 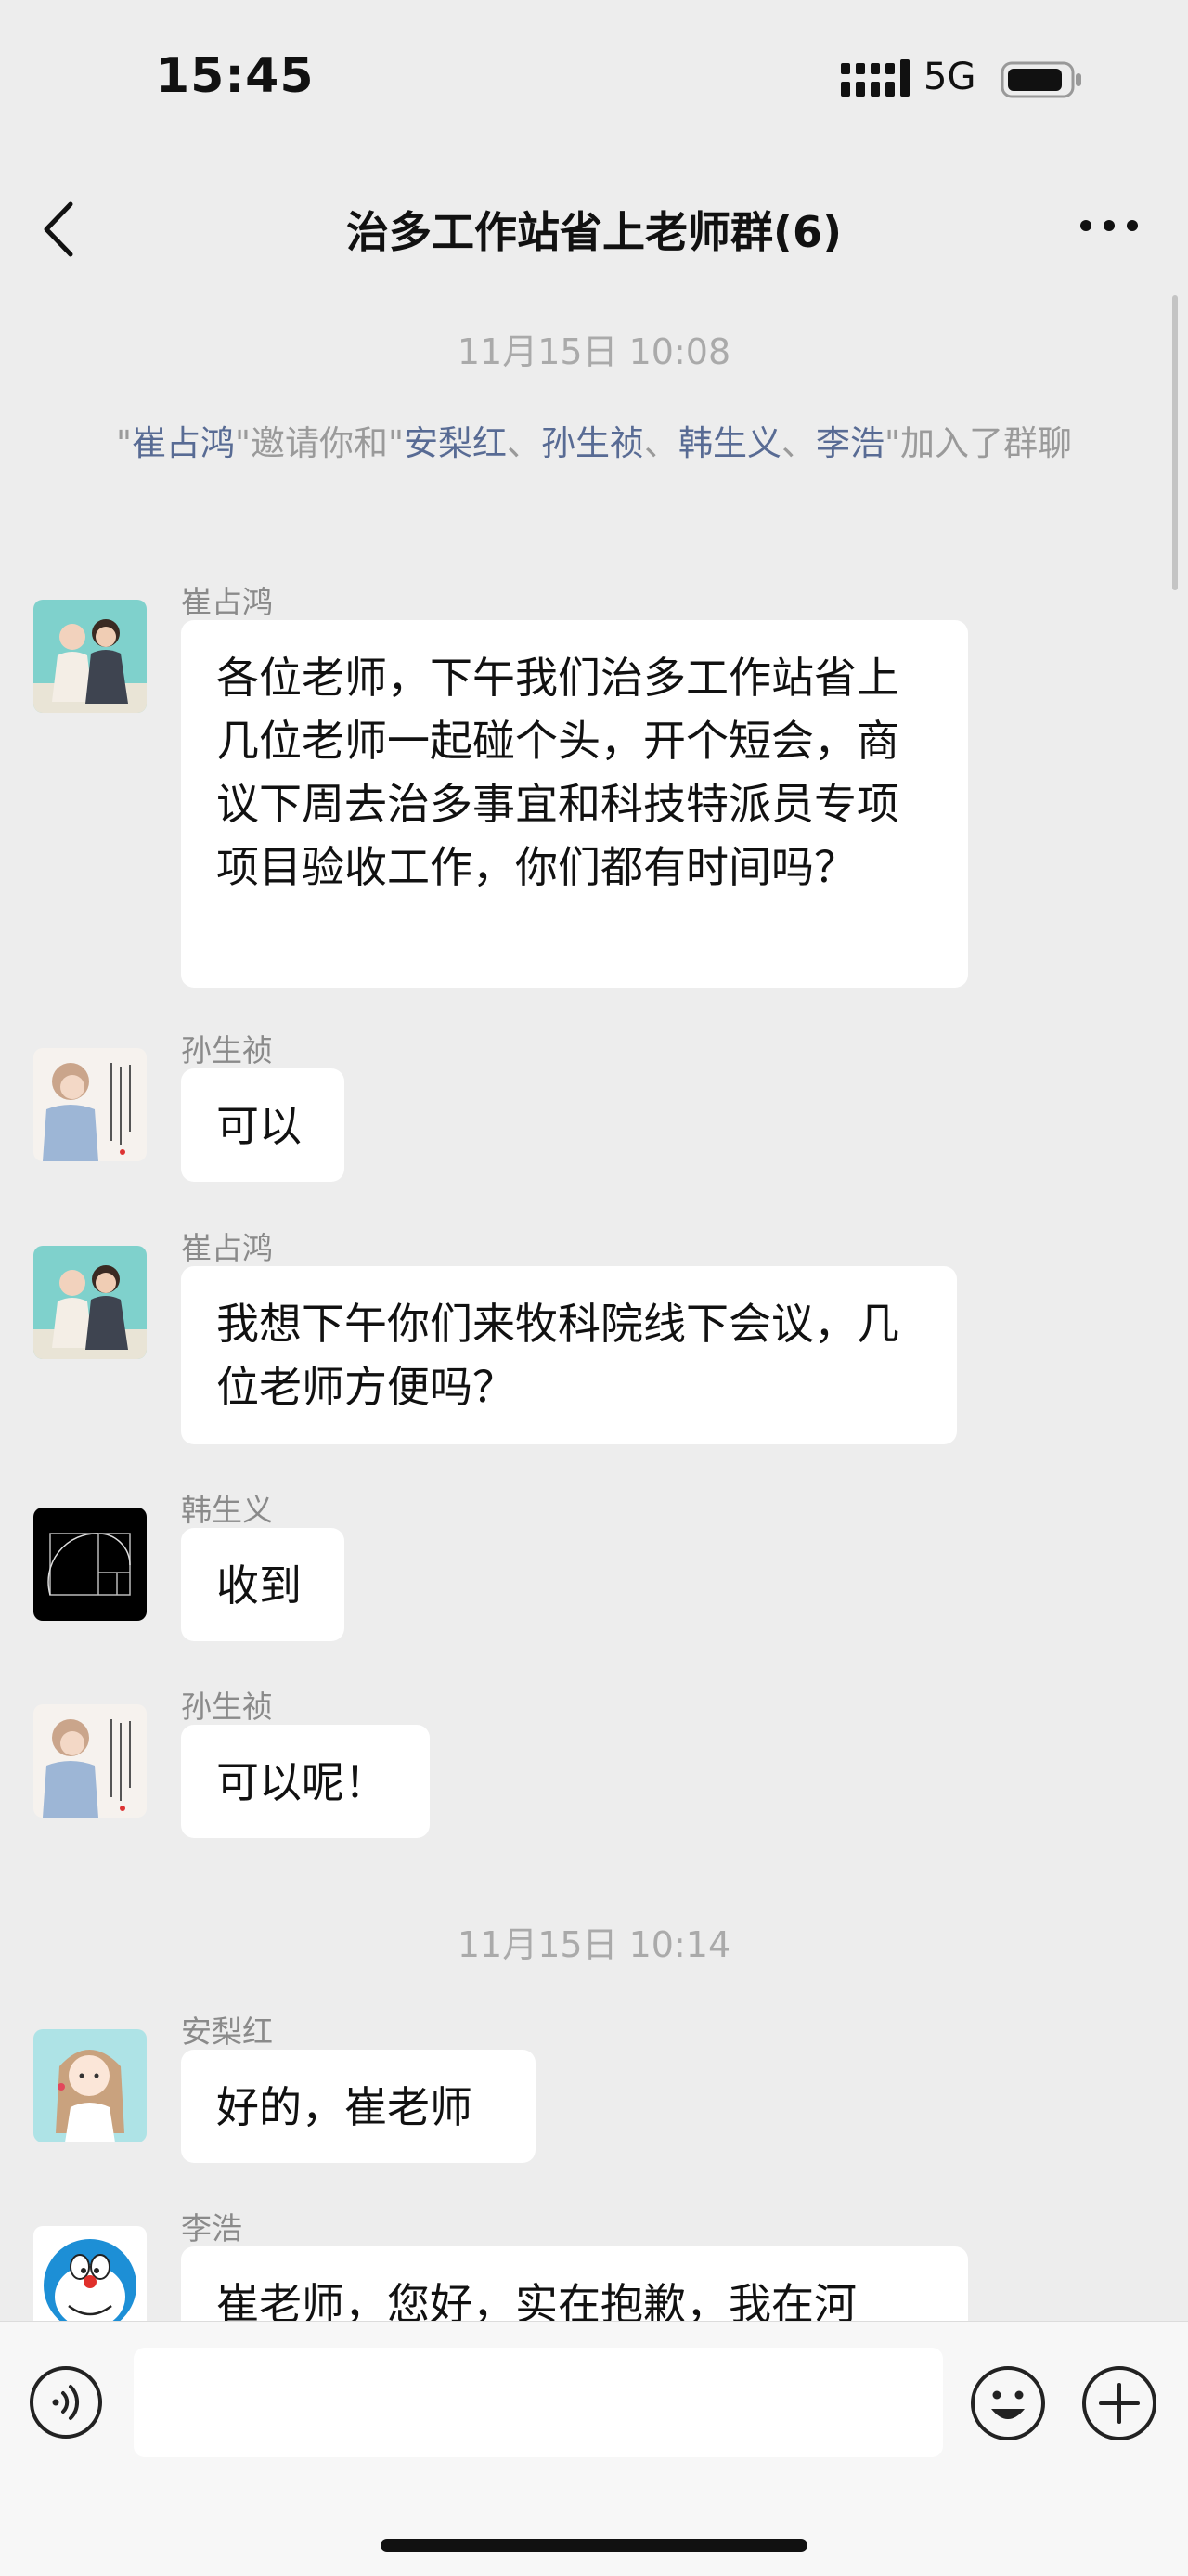 I want to click on network-type: 5G, so click(x=949, y=77).